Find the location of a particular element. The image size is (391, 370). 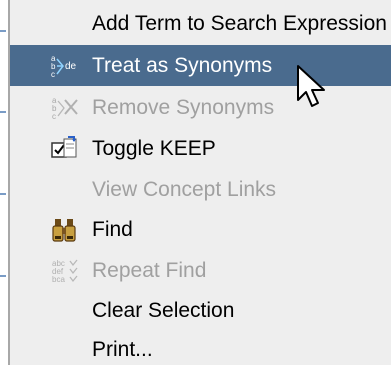

menu-item-add-term: Add Term to Search Expression is located at coordinates (200, 23).